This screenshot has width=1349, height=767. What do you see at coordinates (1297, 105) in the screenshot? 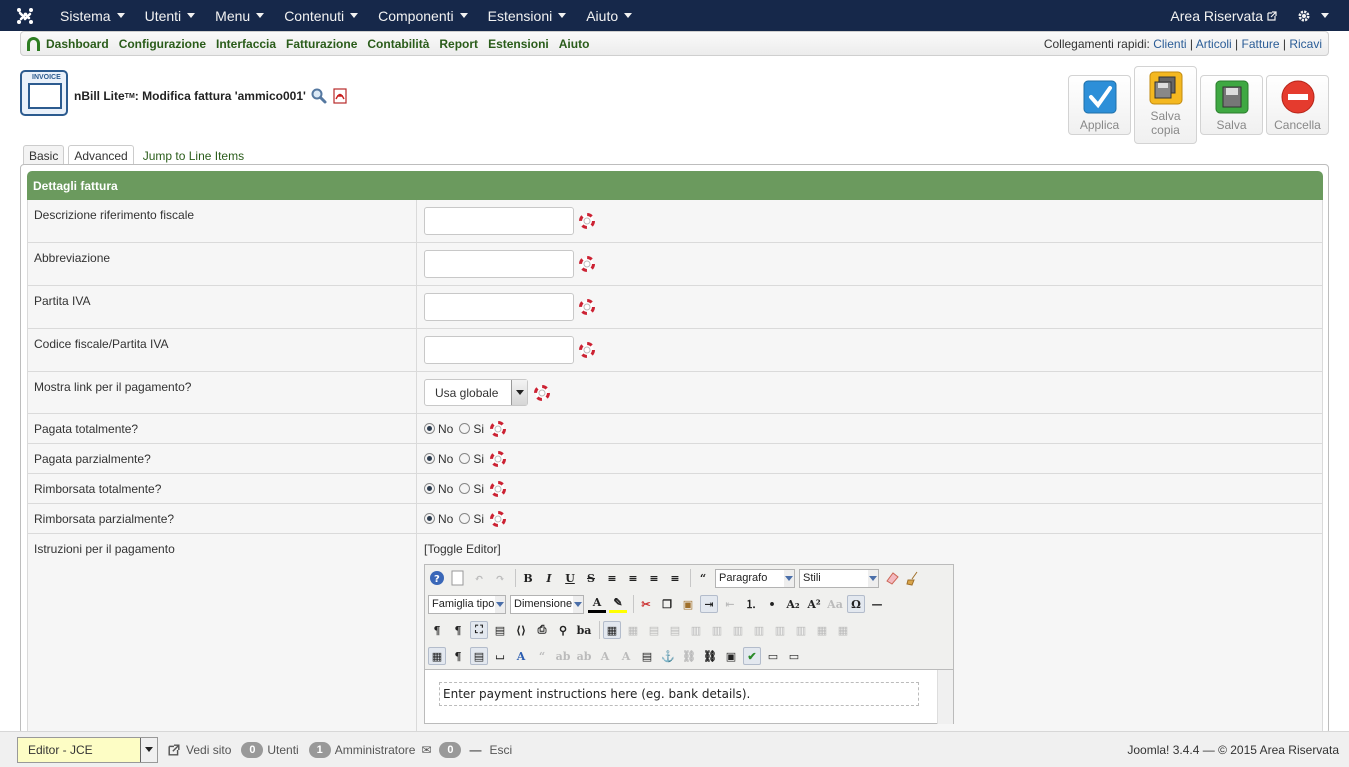
I see `cancel-button: Cancella` at bounding box center [1297, 105].